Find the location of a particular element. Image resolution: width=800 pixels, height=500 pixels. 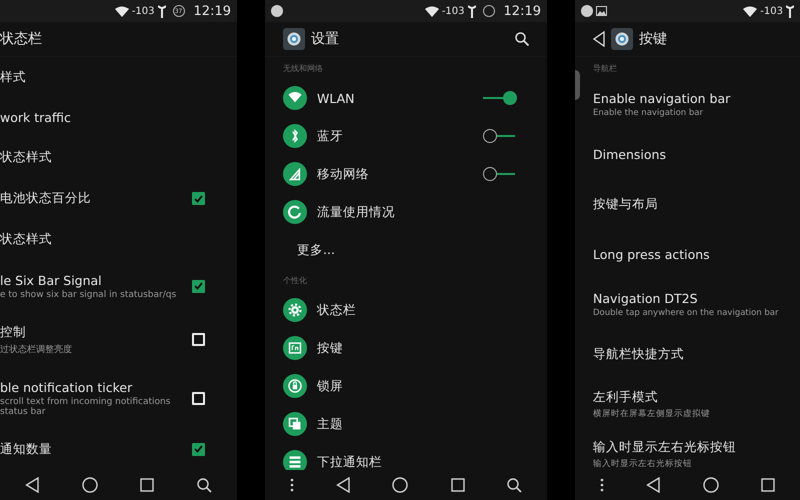

item-title: 通知数量 is located at coordinates (26, 449).